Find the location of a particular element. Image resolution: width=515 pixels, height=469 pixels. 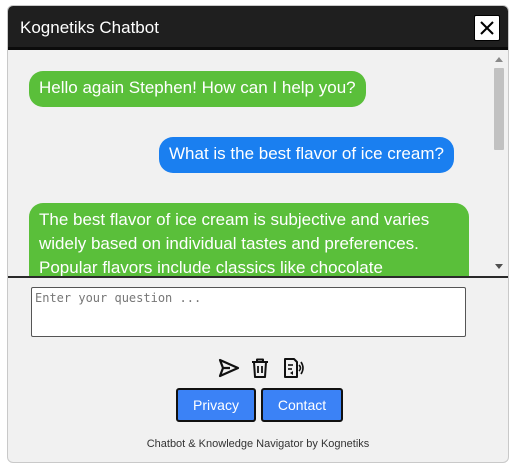

divider is located at coordinates (258, 277).